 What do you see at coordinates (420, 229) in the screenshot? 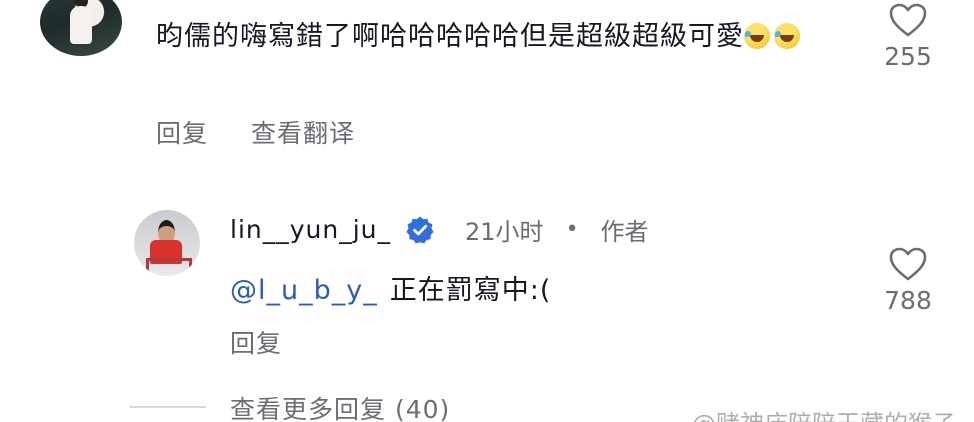
I see `verified-badge-icon` at bounding box center [420, 229].